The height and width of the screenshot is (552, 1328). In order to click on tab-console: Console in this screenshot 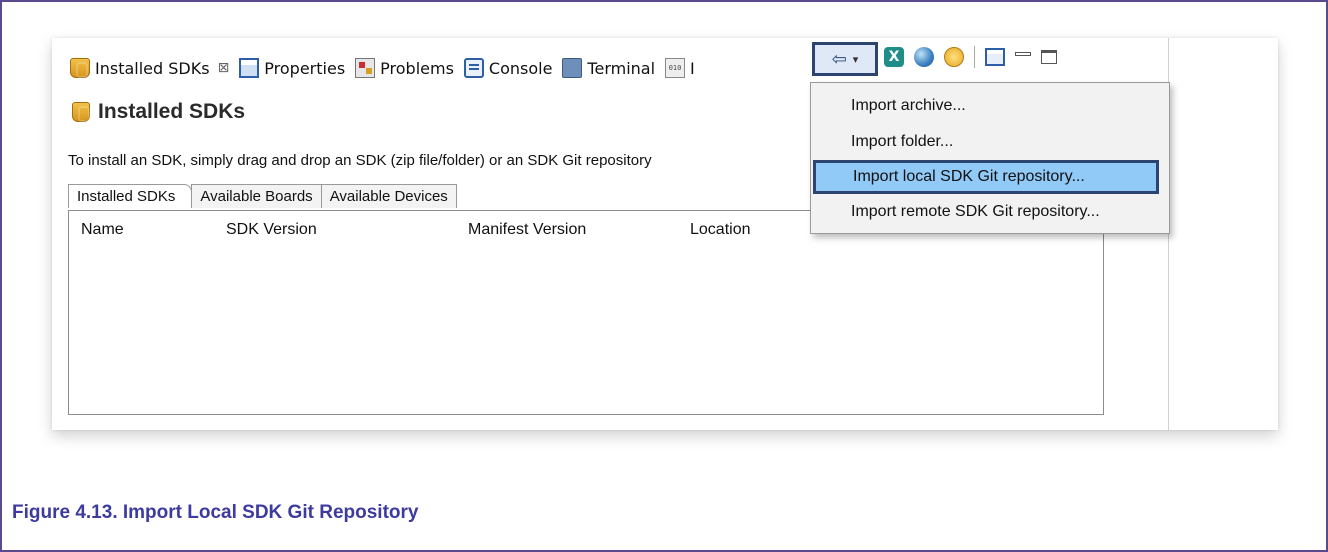, I will do `click(509, 68)`.